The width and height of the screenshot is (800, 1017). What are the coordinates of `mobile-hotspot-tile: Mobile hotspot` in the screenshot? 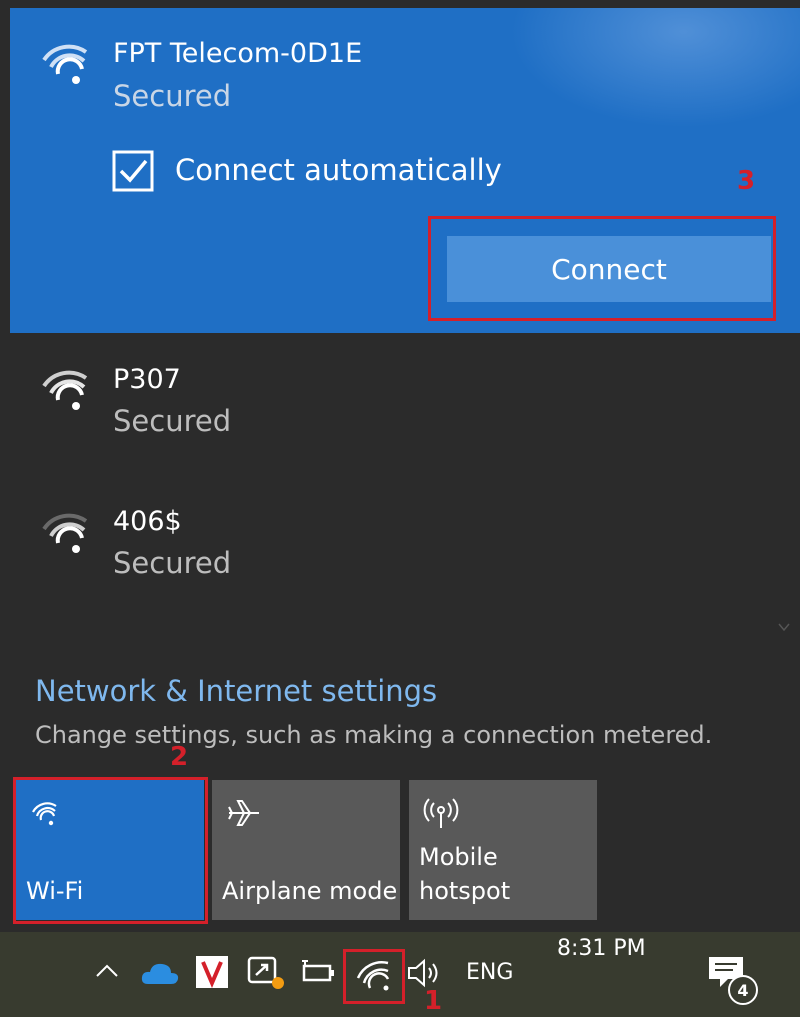 It's located at (503, 850).